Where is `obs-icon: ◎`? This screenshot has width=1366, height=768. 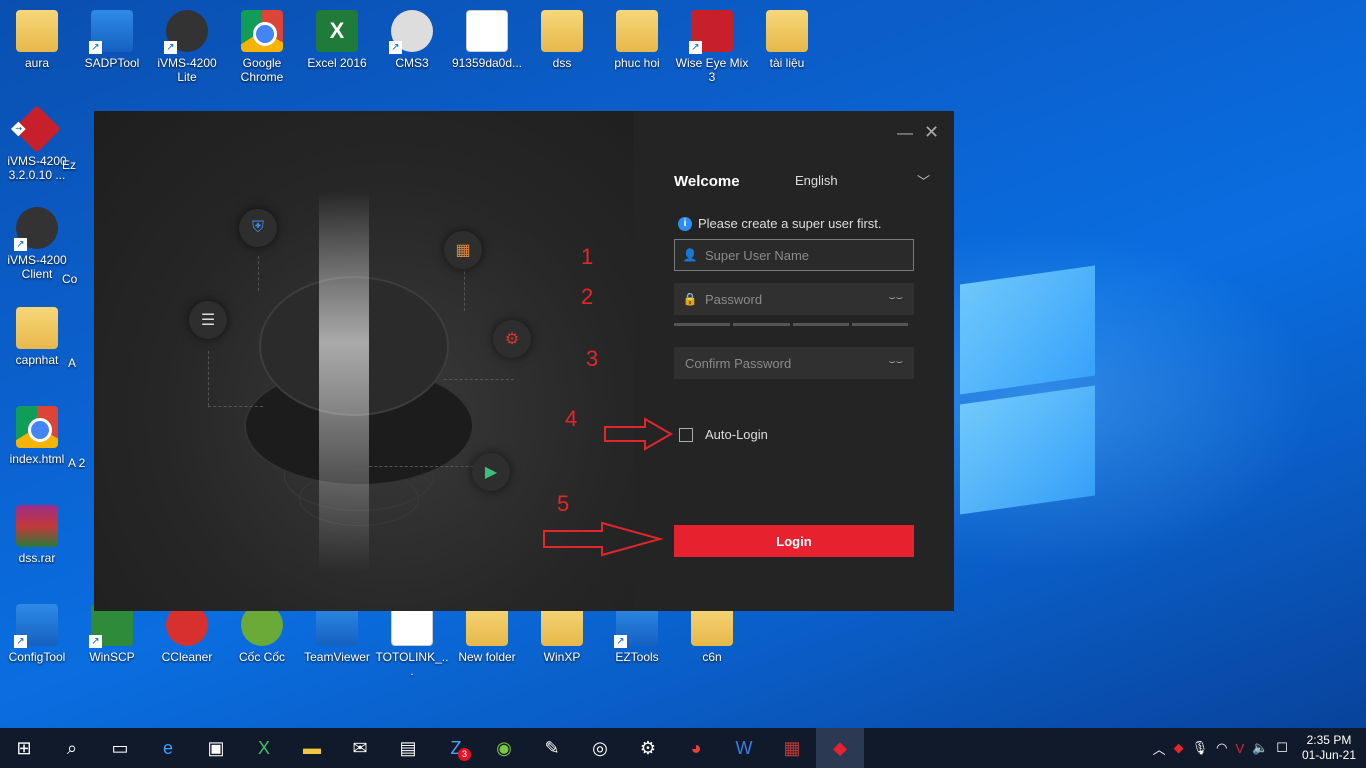 obs-icon: ◎ is located at coordinates (600, 748).